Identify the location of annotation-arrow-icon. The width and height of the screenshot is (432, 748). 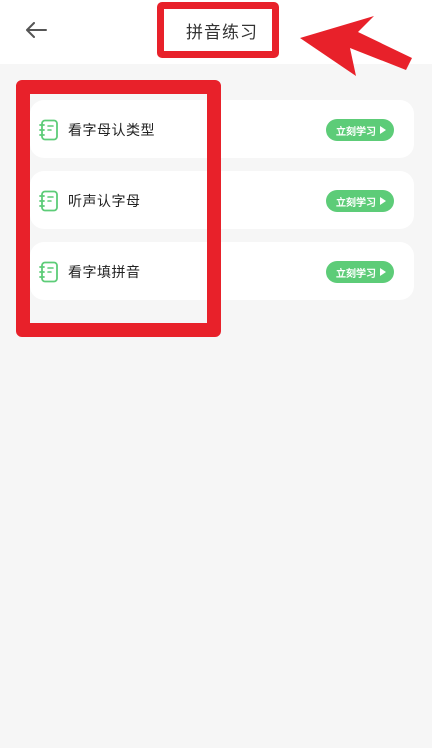
(356, 46).